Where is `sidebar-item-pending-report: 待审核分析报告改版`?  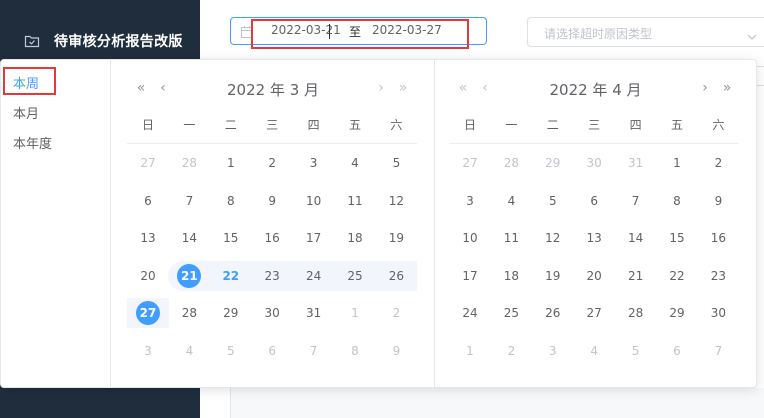
sidebar-item-pending-report: 待审核分析报告改版 is located at coordinates (100, 41).